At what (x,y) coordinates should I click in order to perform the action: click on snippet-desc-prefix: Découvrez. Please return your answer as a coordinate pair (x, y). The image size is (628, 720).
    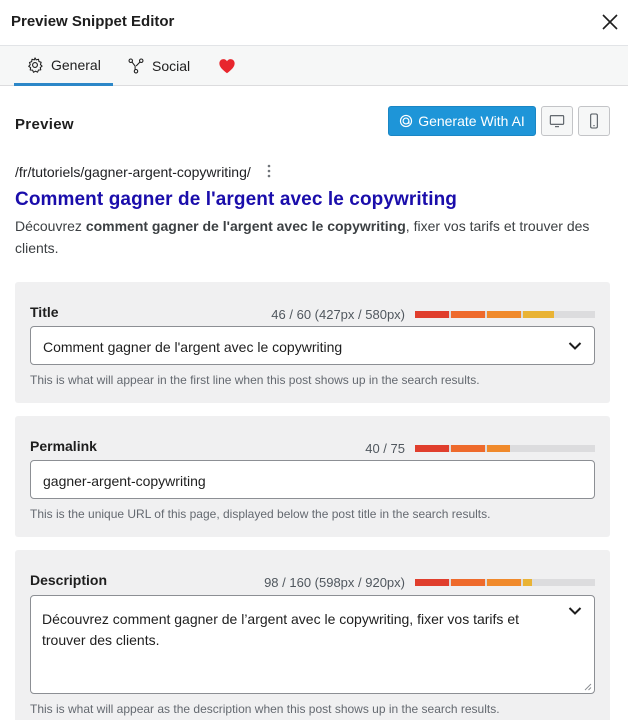
    Looking at the image, I should click on (50, 226).